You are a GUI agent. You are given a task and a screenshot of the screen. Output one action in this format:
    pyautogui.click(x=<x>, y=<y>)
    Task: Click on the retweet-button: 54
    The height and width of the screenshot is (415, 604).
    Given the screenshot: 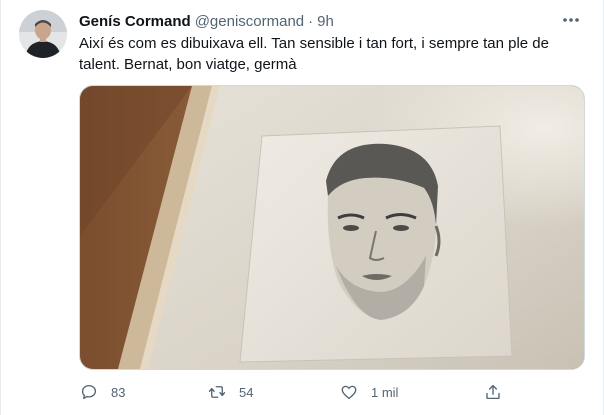 What is the action you would take?
    pyautogui.click(x=230, y=392)
    